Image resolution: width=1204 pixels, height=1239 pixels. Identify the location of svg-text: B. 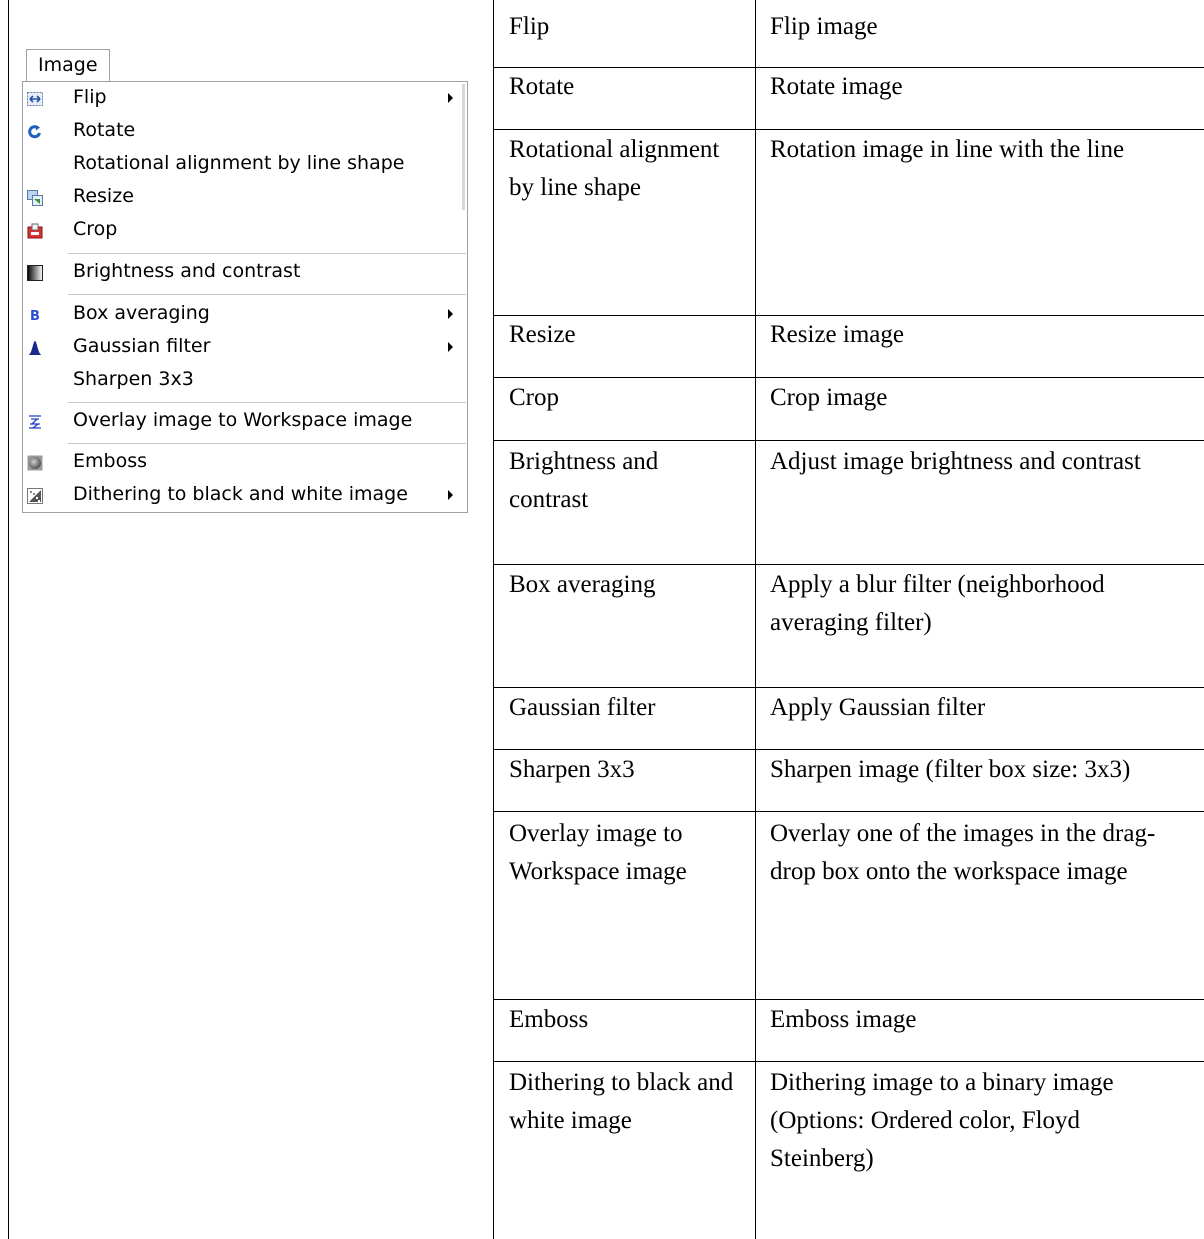
(35, 316).